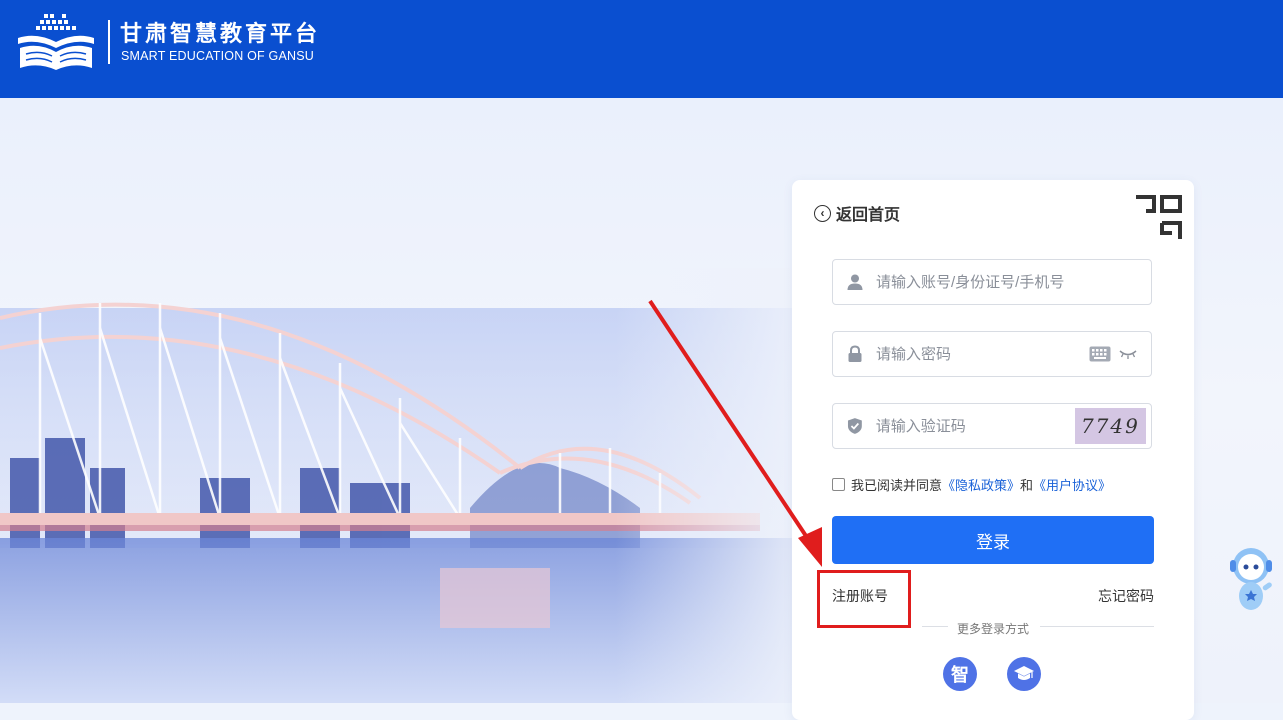  What do you see at coordinates (220, 33) in the screenshot?
I see `platform-title: 甘肃智慧教育平台` at bounding box center [220, 33].